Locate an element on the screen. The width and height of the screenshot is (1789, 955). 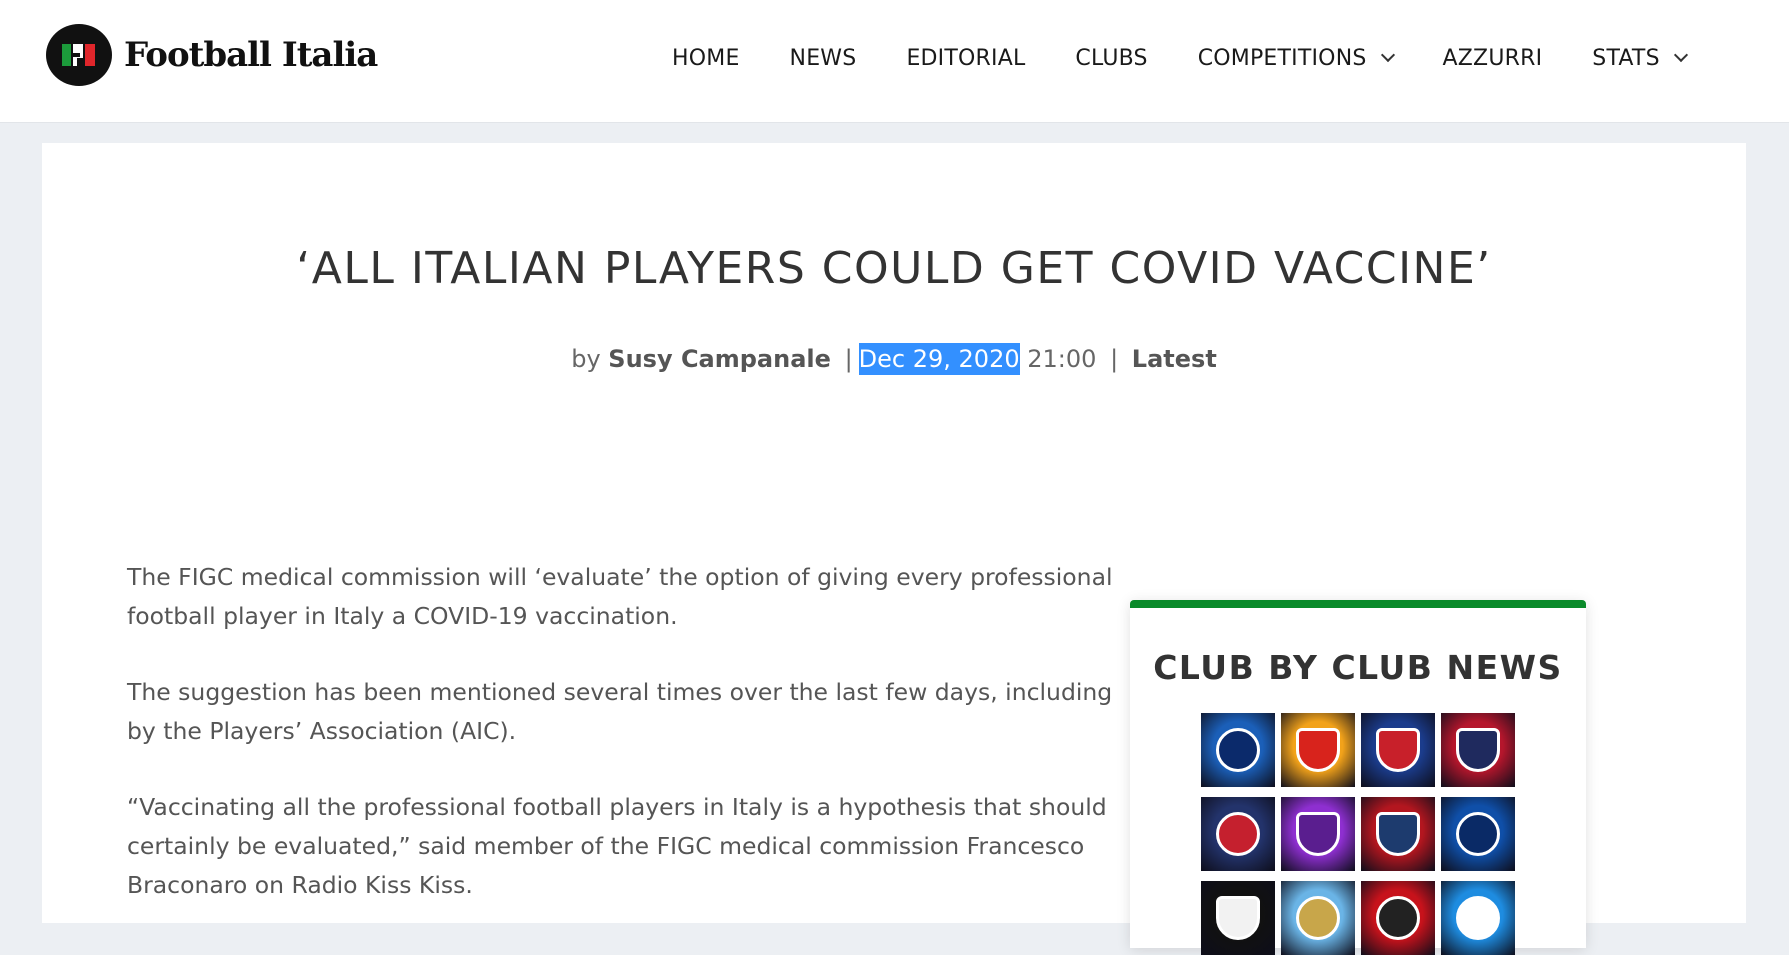
nav-item-news: NEWS is located at coordinates (823, 58).